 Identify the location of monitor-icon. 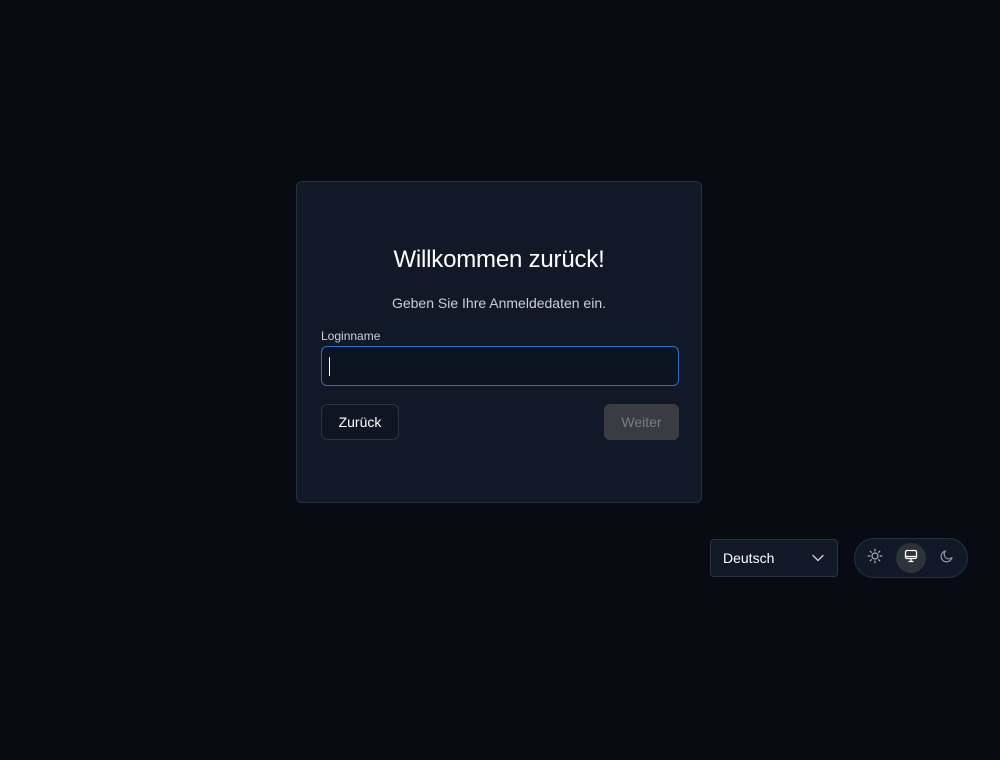
(911, 558).